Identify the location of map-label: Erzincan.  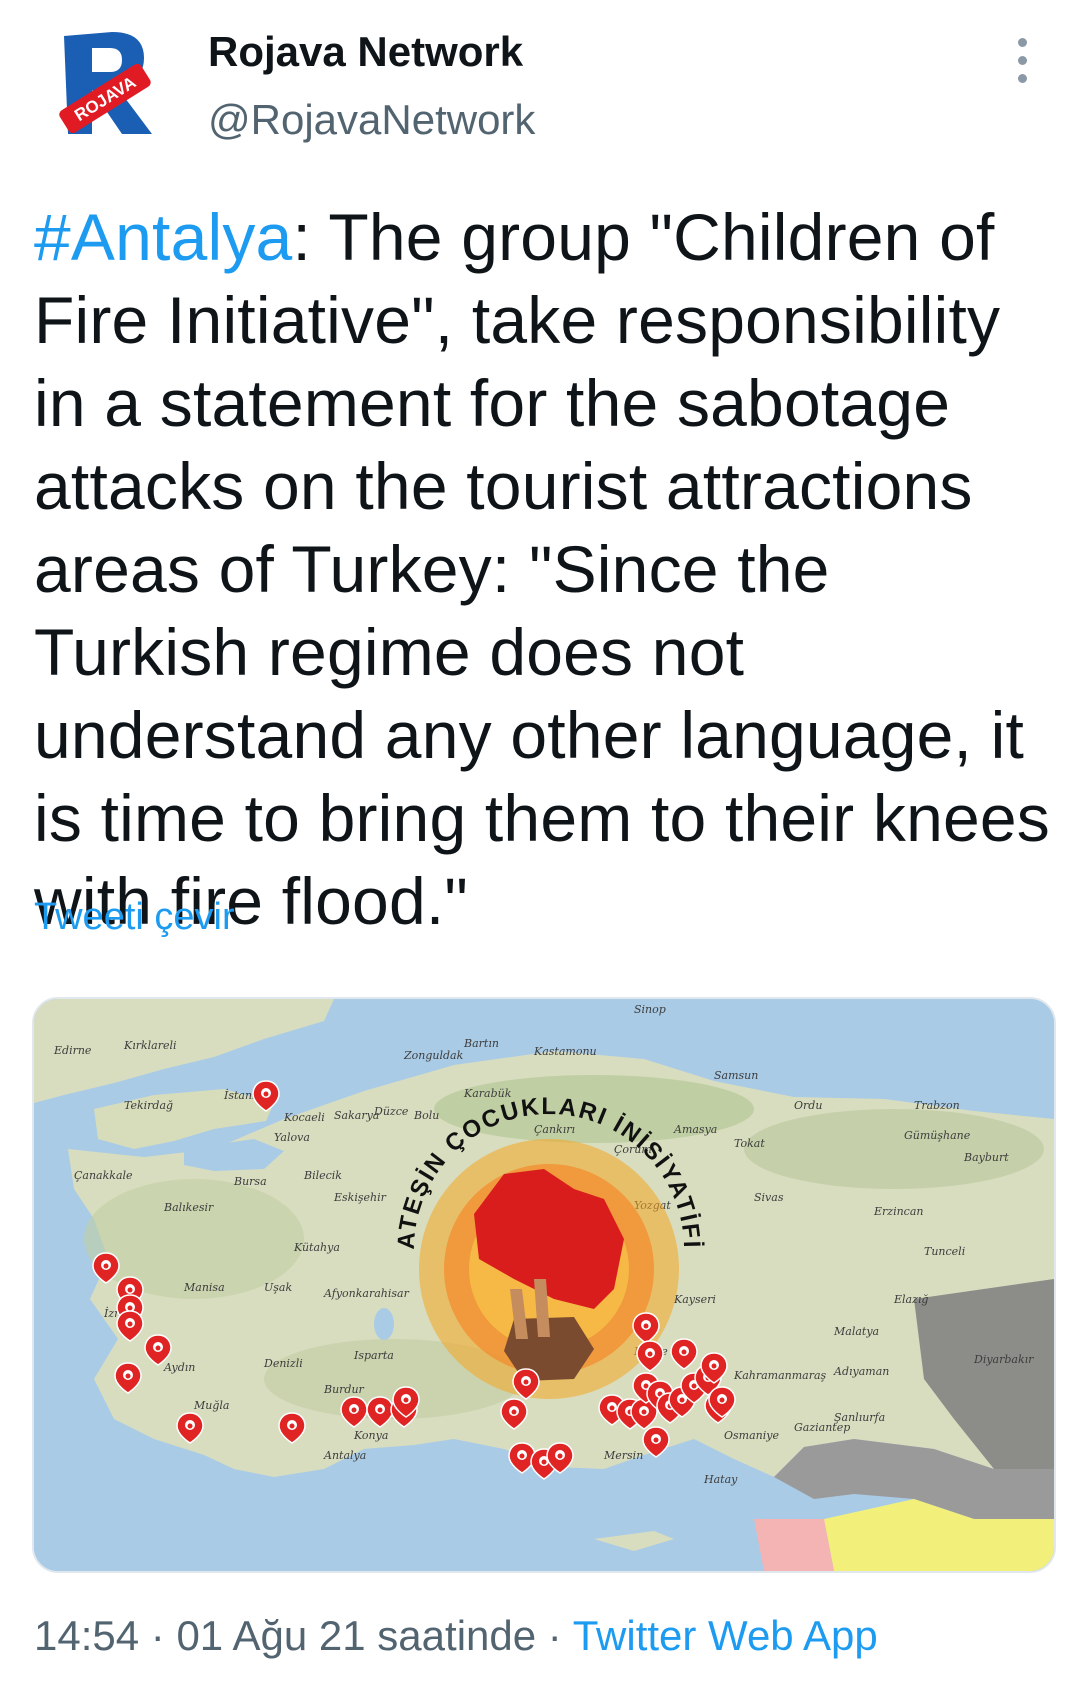
(898, 1211).